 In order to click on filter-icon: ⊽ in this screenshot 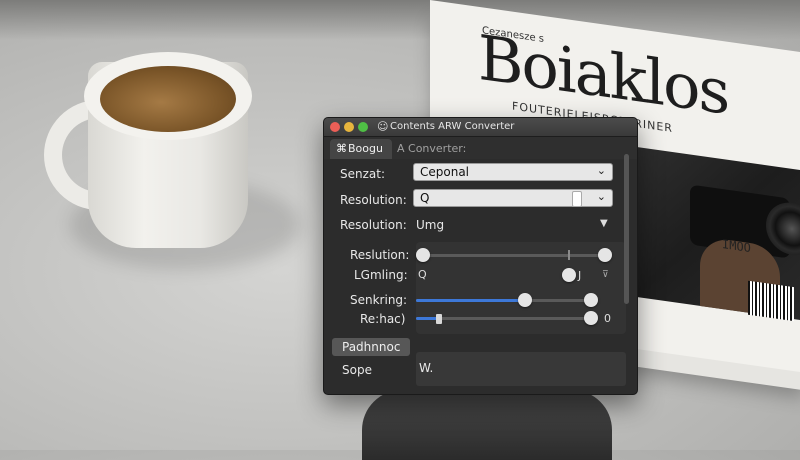, I will do `click(605, 275)`.